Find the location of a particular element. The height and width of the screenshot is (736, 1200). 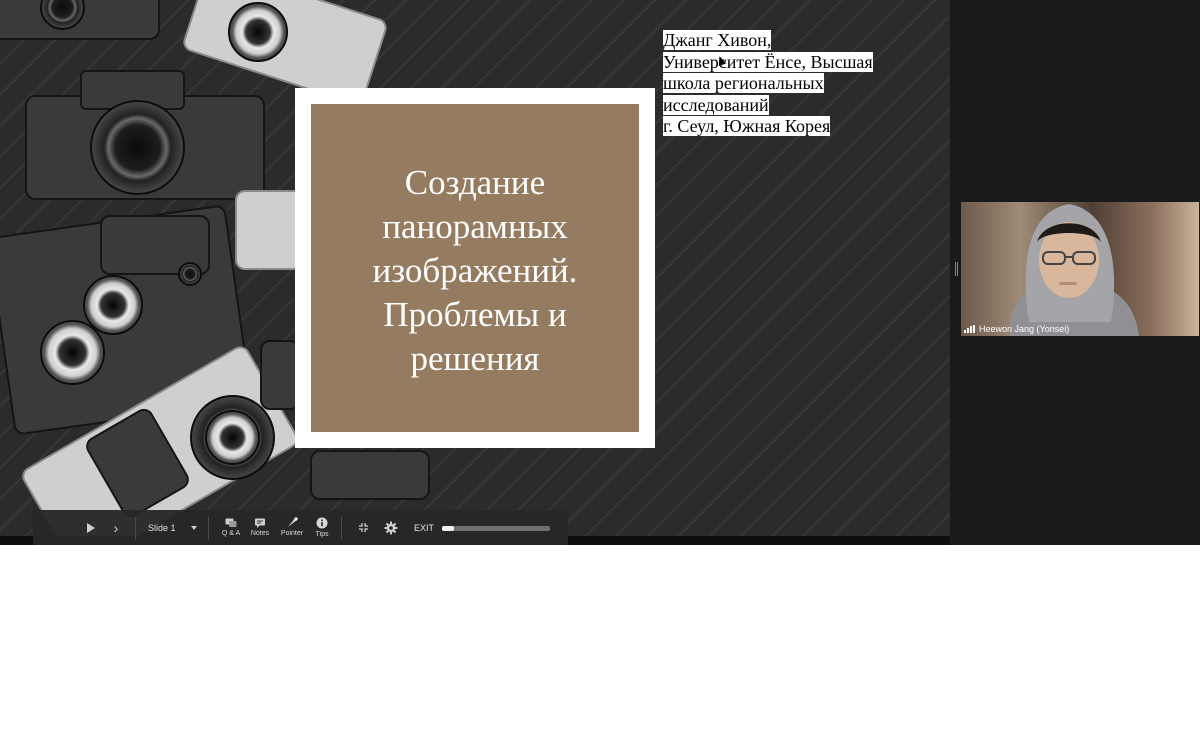

settings-gear-icon is located at coordinates (391, 527).